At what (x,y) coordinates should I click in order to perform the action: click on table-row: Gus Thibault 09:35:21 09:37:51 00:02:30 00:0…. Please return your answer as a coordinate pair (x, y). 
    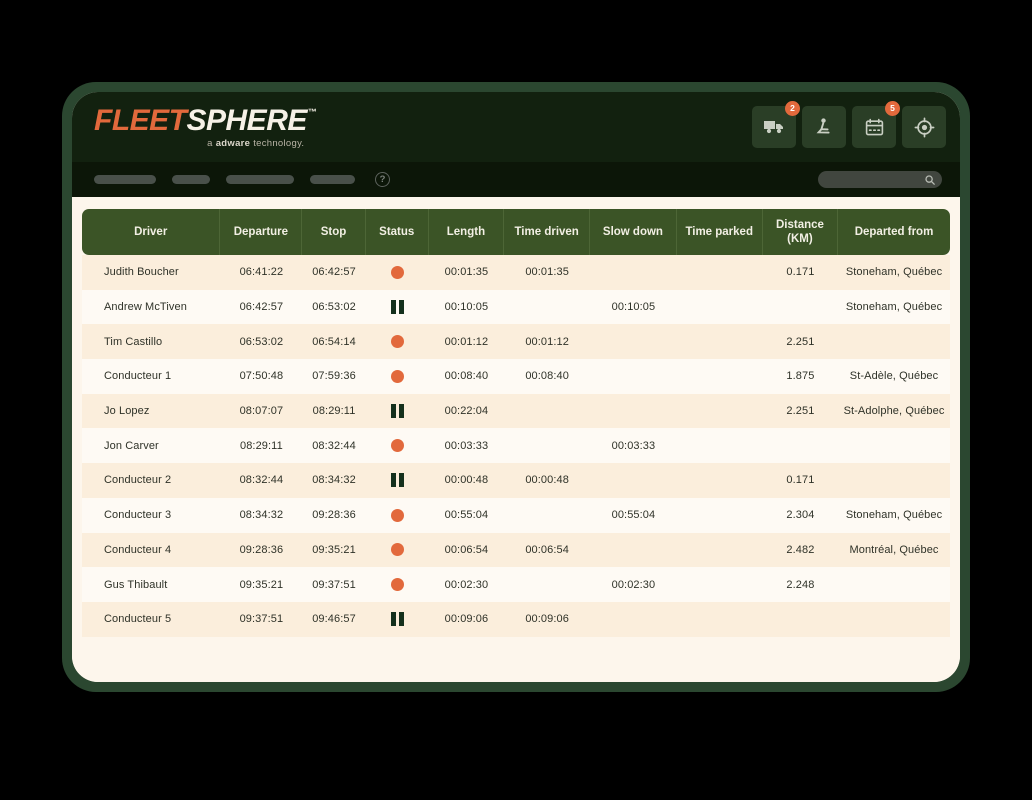
    Looking at the image, I should click on (516, 584).